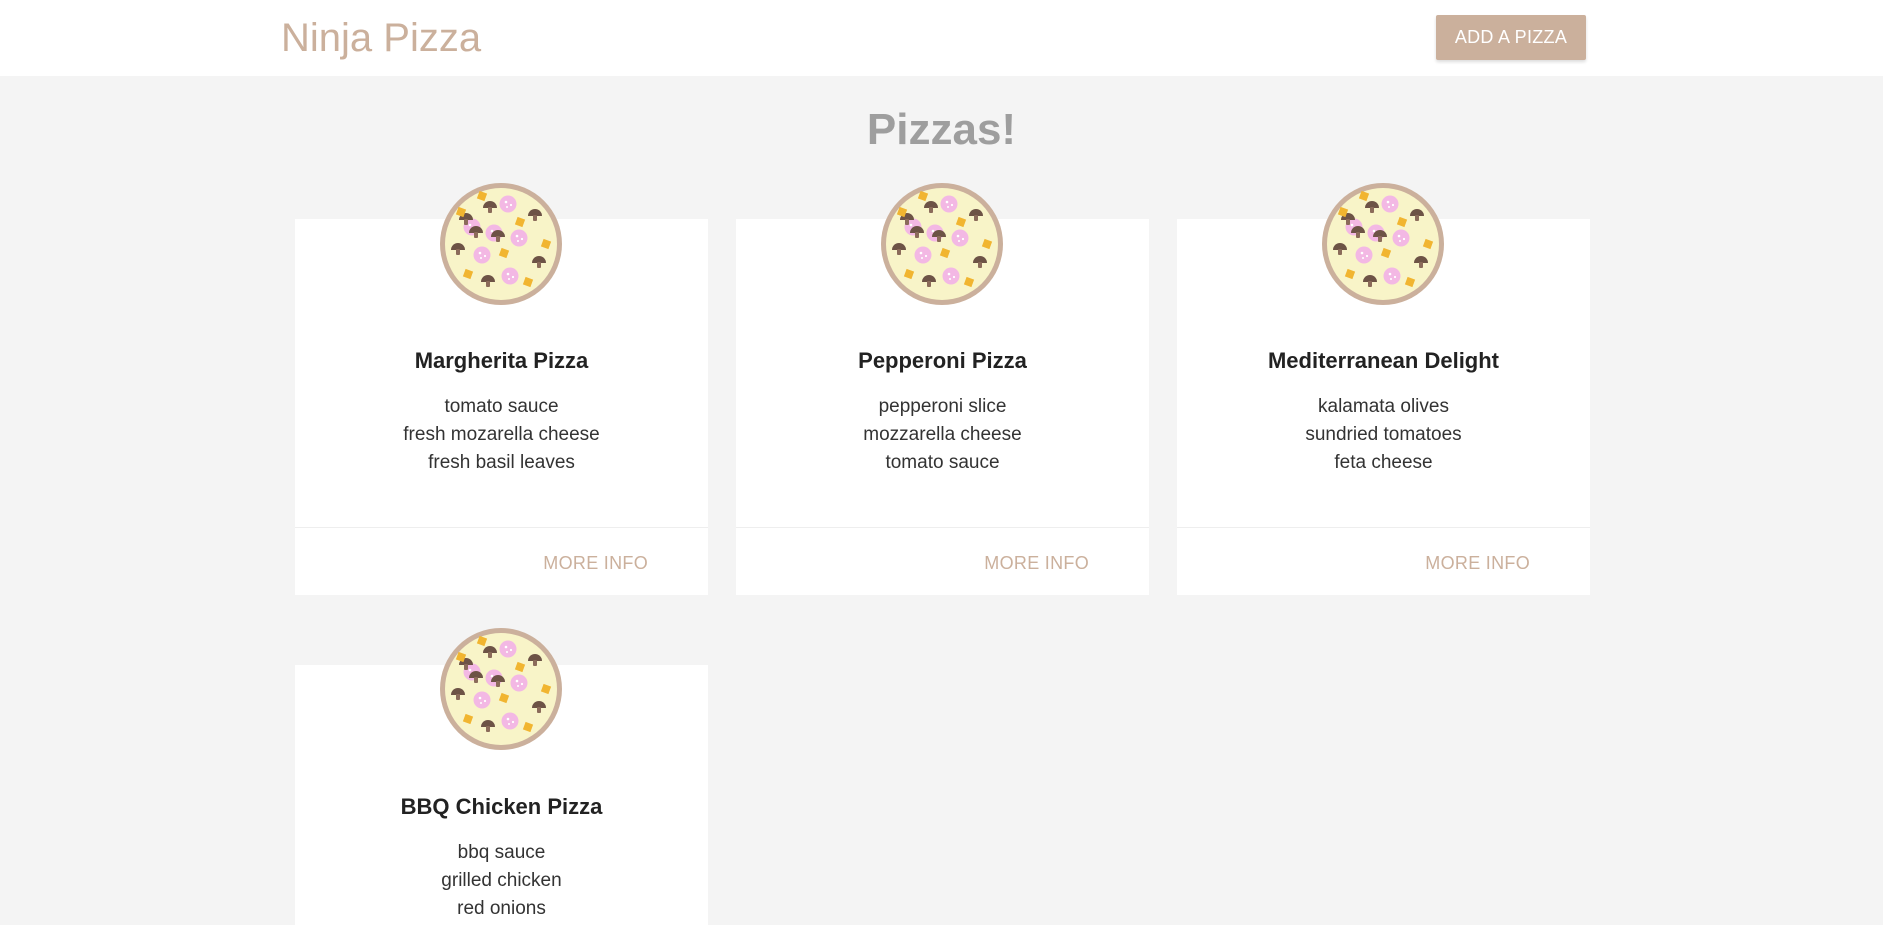 The image size is (1883, 925). Describe the element at coordinates (381, 38) in the screenshot. I see `brand-logo: Ninja Pizza` at that location.